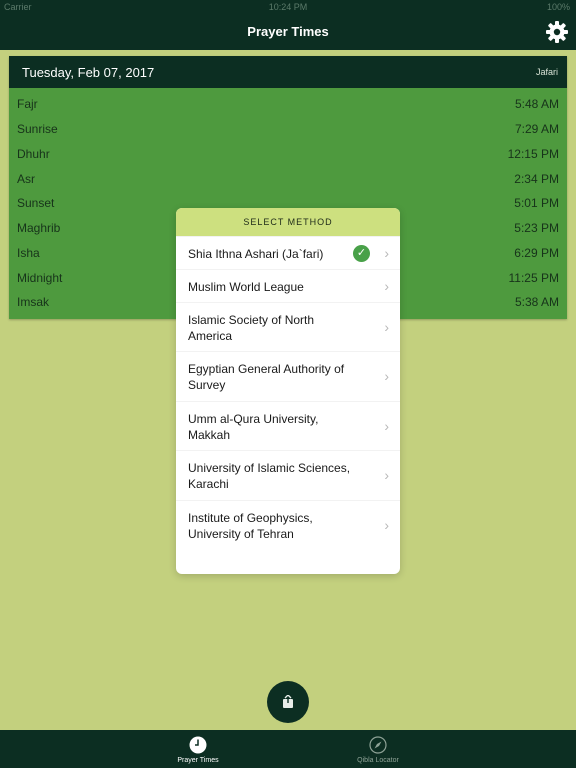 This screenshot has width=576, height=768. What do you see at coordinates (288, 72) in the screenshot?
I see `card-header: Tuesday, Feb 07, 2017 Jafari` at bounding box center [288, 72].